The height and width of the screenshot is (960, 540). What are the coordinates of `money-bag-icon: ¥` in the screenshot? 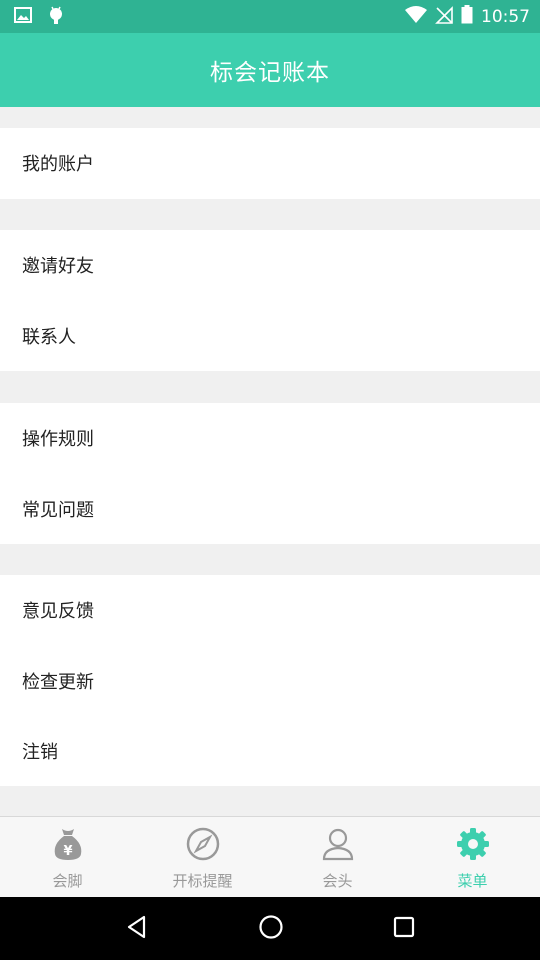 It's located at (68, 846).